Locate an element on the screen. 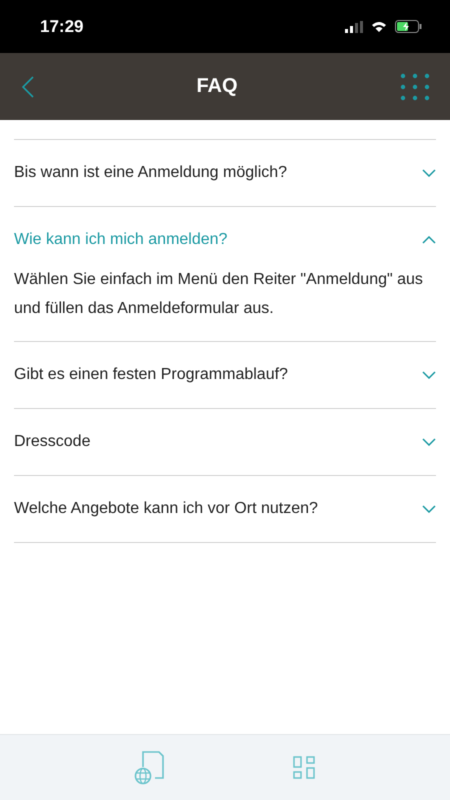  page-title: FAQ is located at coordinates (217, 86).